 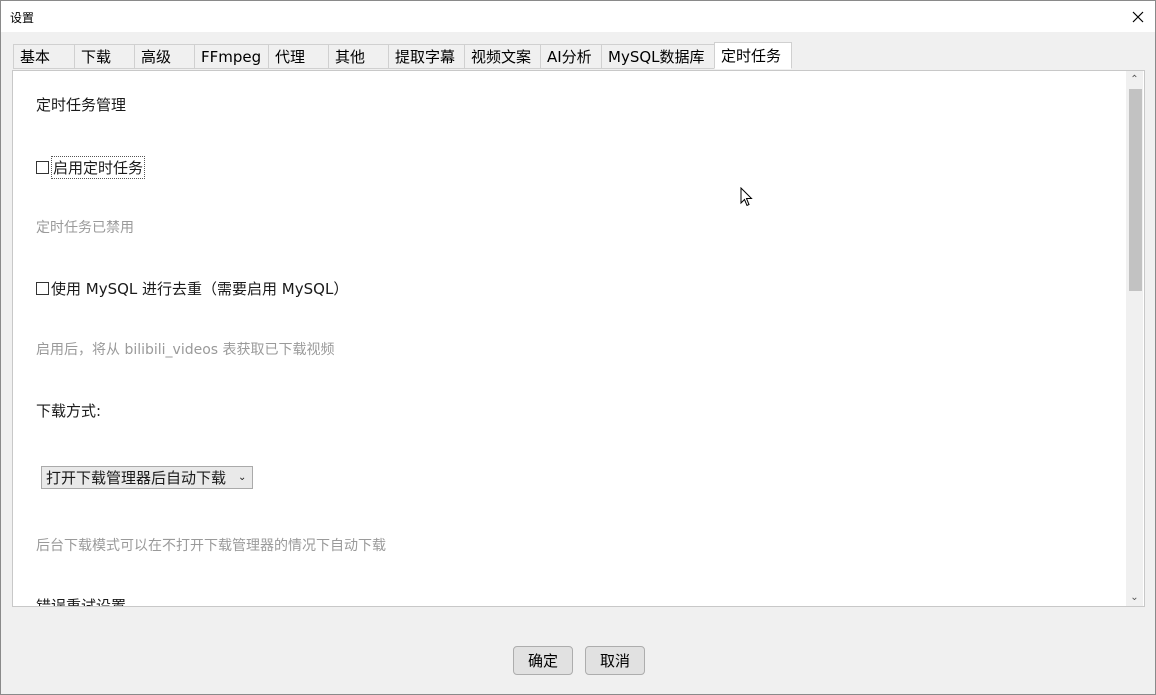 I want to click on scroll-down-arrow-icon: ⌄, so click(x=1134, y=597).